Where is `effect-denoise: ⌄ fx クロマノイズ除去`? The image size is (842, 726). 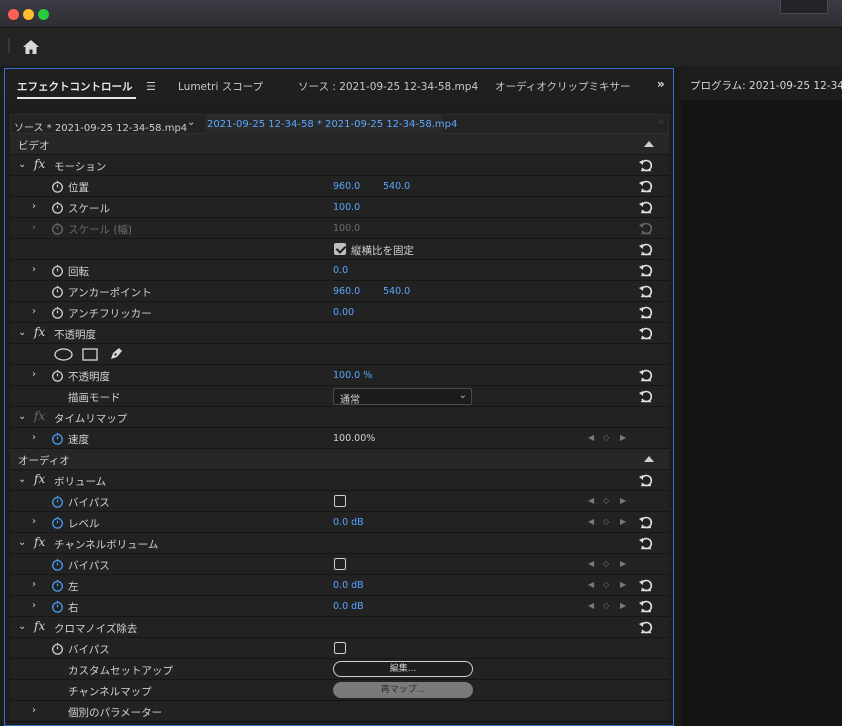
effect-denoise: ⌄ fx クロマノイズ除去 is located at coordinates (339, 627).